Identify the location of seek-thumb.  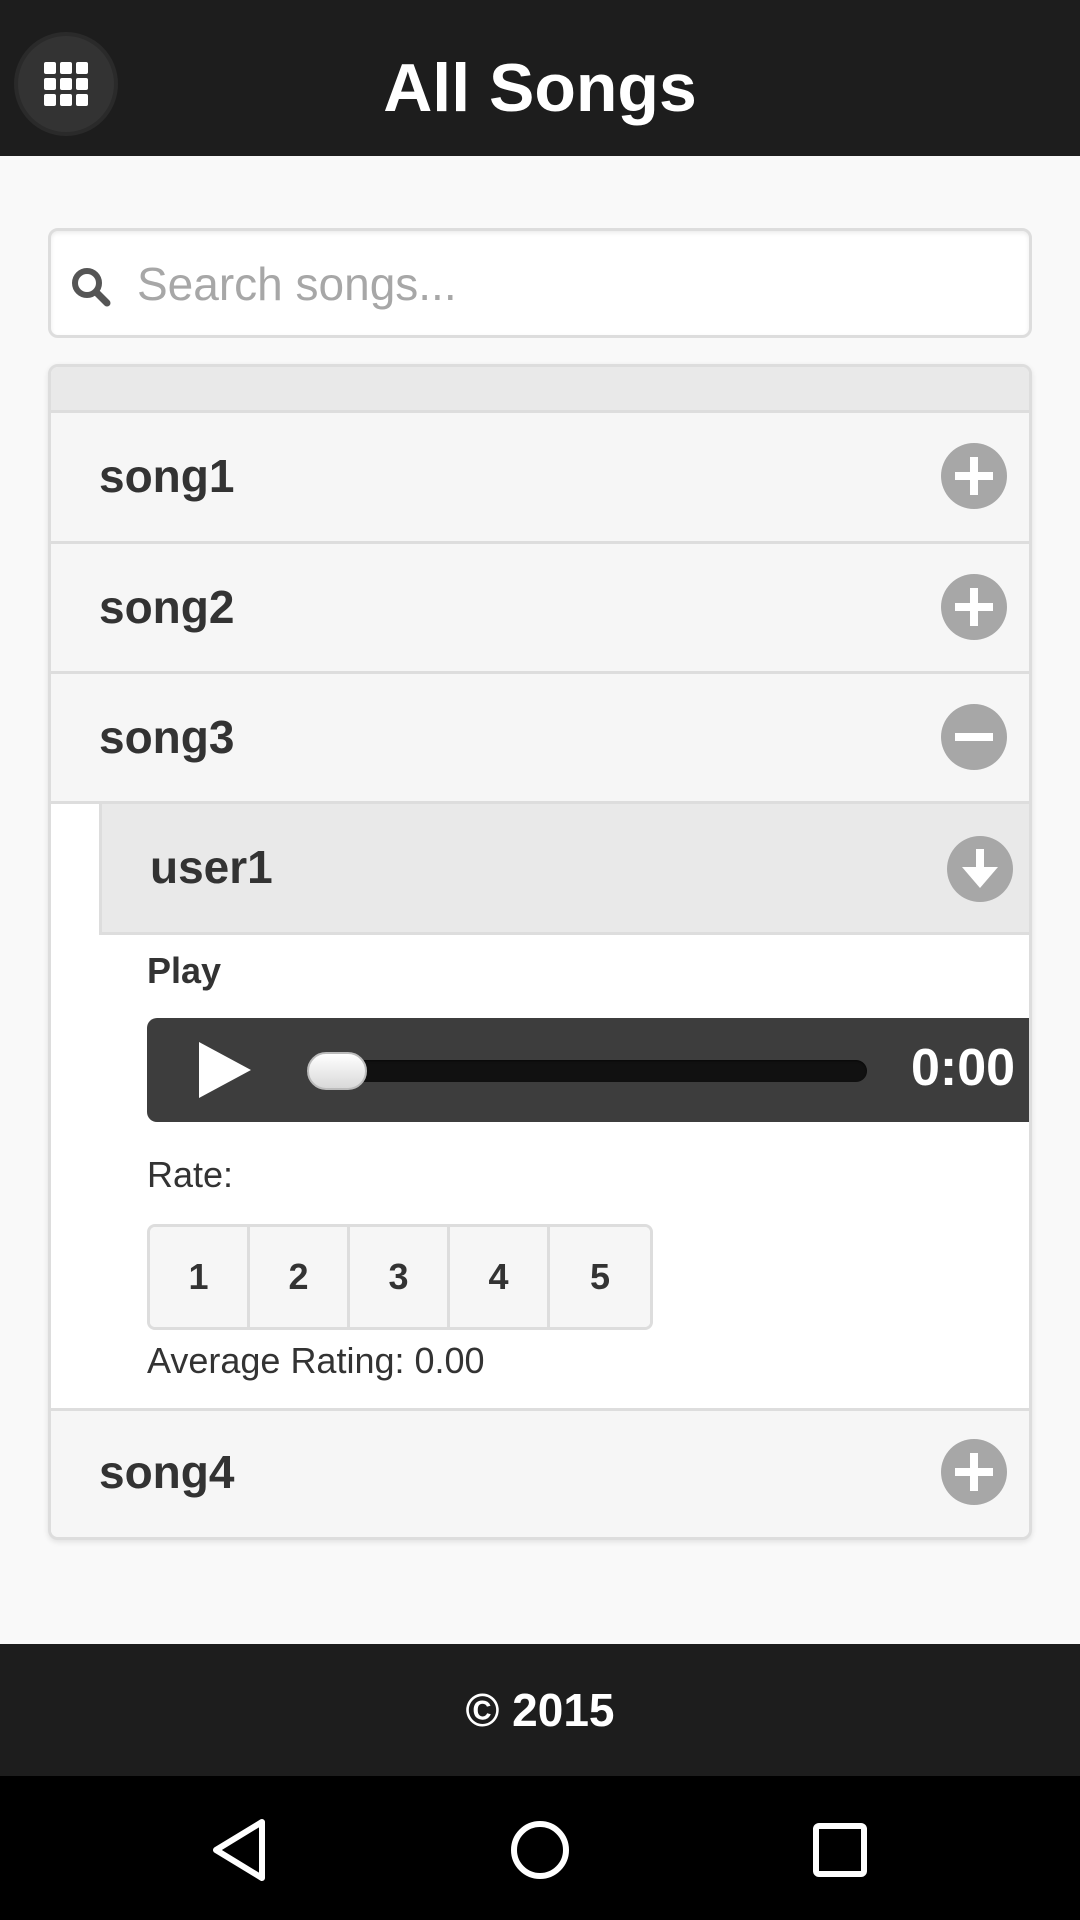
(337, 1071).